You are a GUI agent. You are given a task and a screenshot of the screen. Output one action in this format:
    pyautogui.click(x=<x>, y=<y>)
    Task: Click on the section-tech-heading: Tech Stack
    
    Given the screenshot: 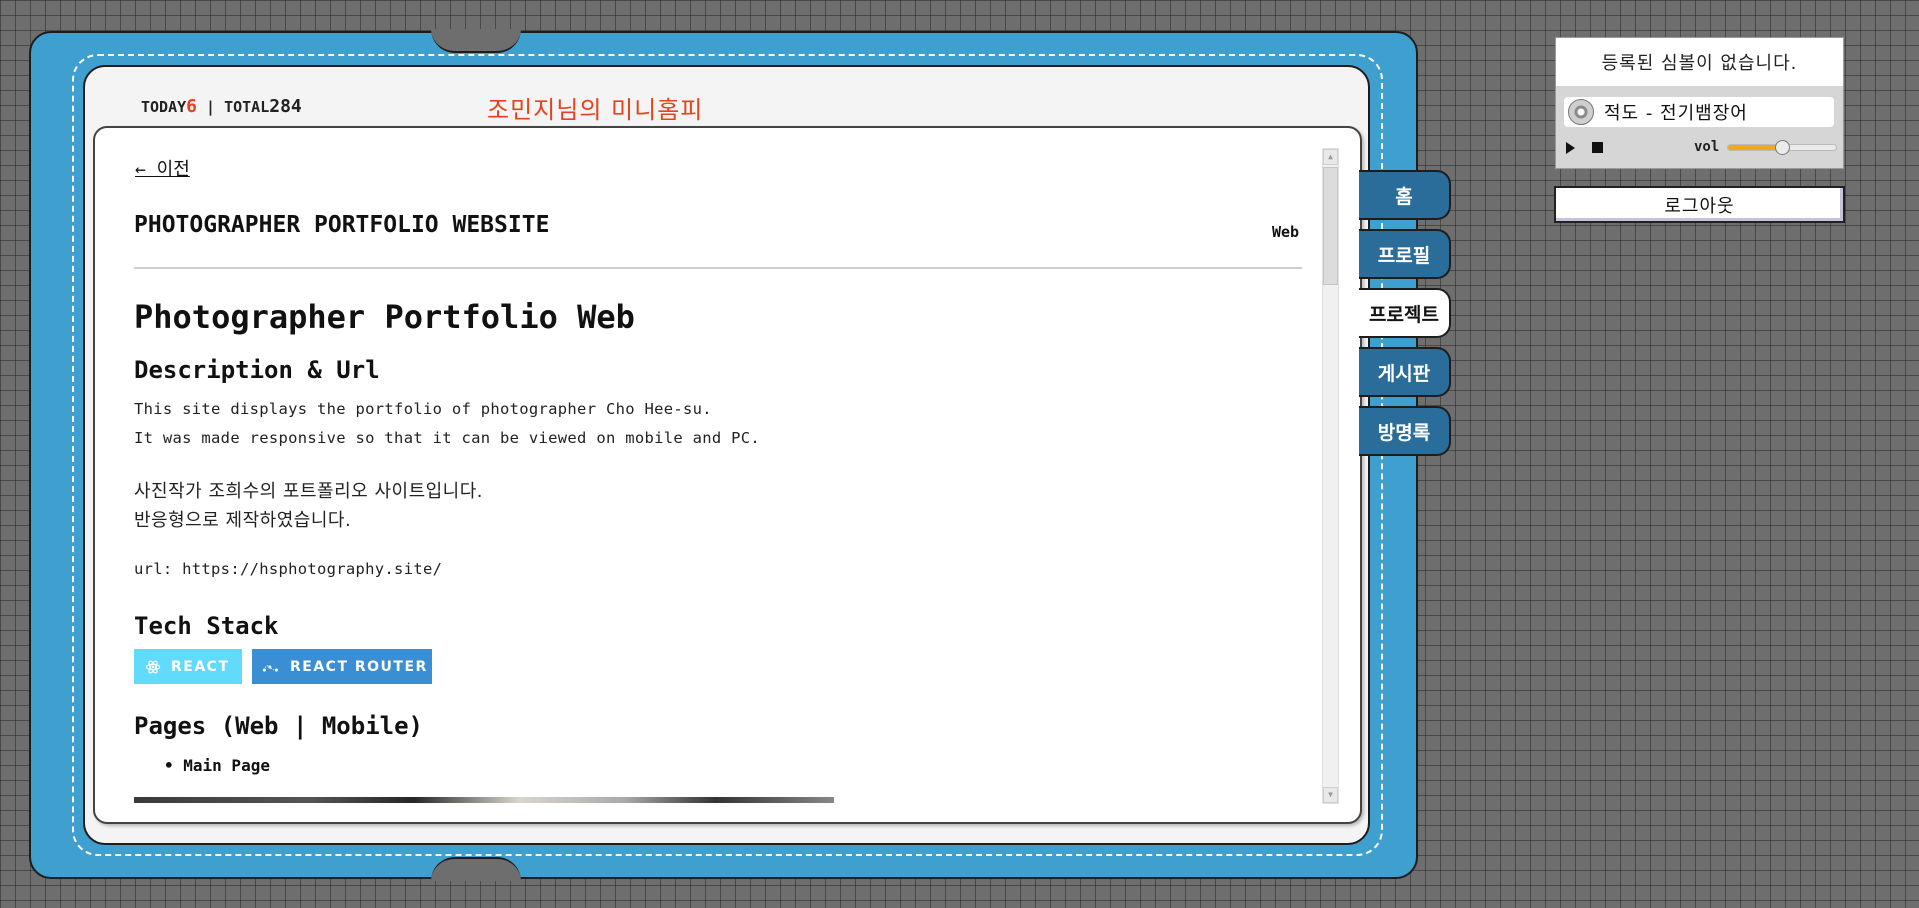 What is the action you would take?
    pyautogui.click(x=206, y=626)
    